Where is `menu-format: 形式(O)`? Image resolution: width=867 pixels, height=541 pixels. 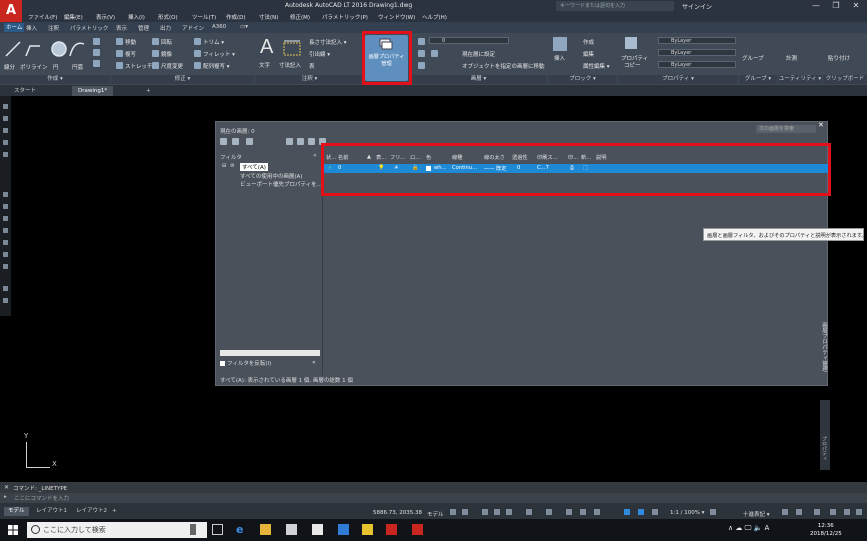 menu-format: 形式(O) is located at coordinates (168, 17).